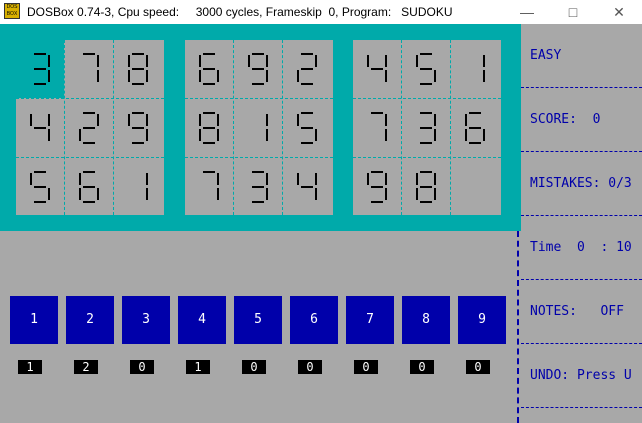  I want to click on time-label: Time 0 : 10, so click(581, 247).